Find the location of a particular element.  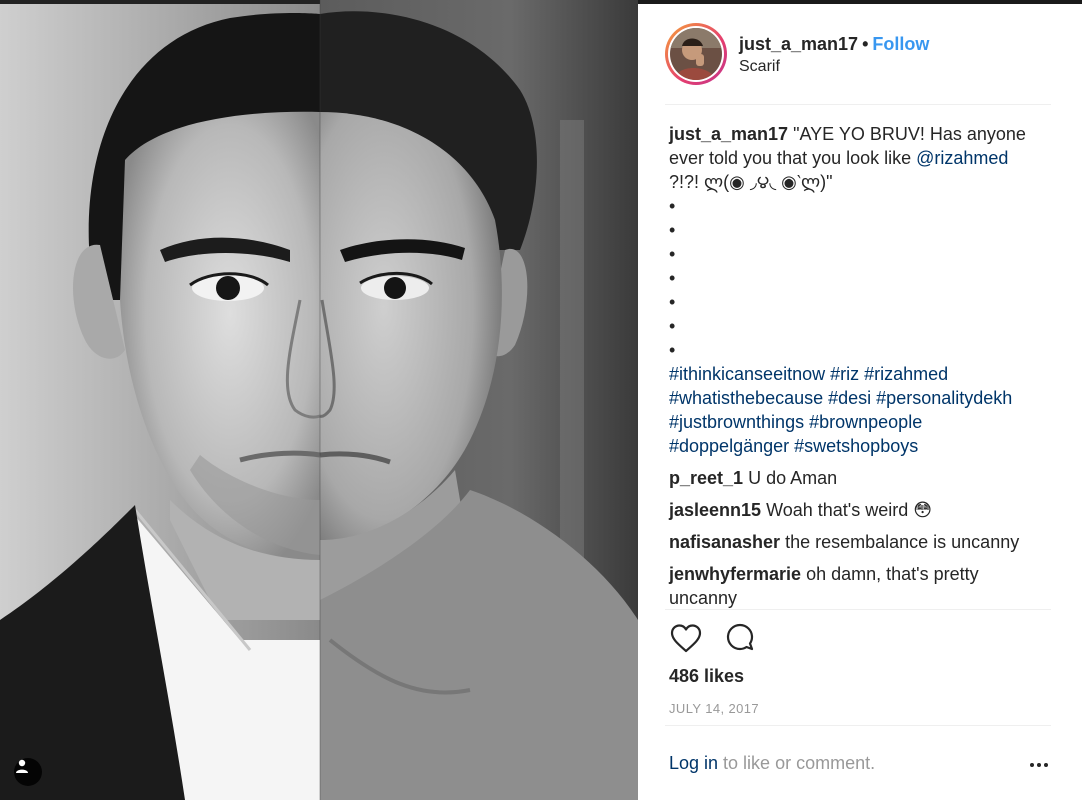

hashtag: #riz is located at coordinates (844, 374).